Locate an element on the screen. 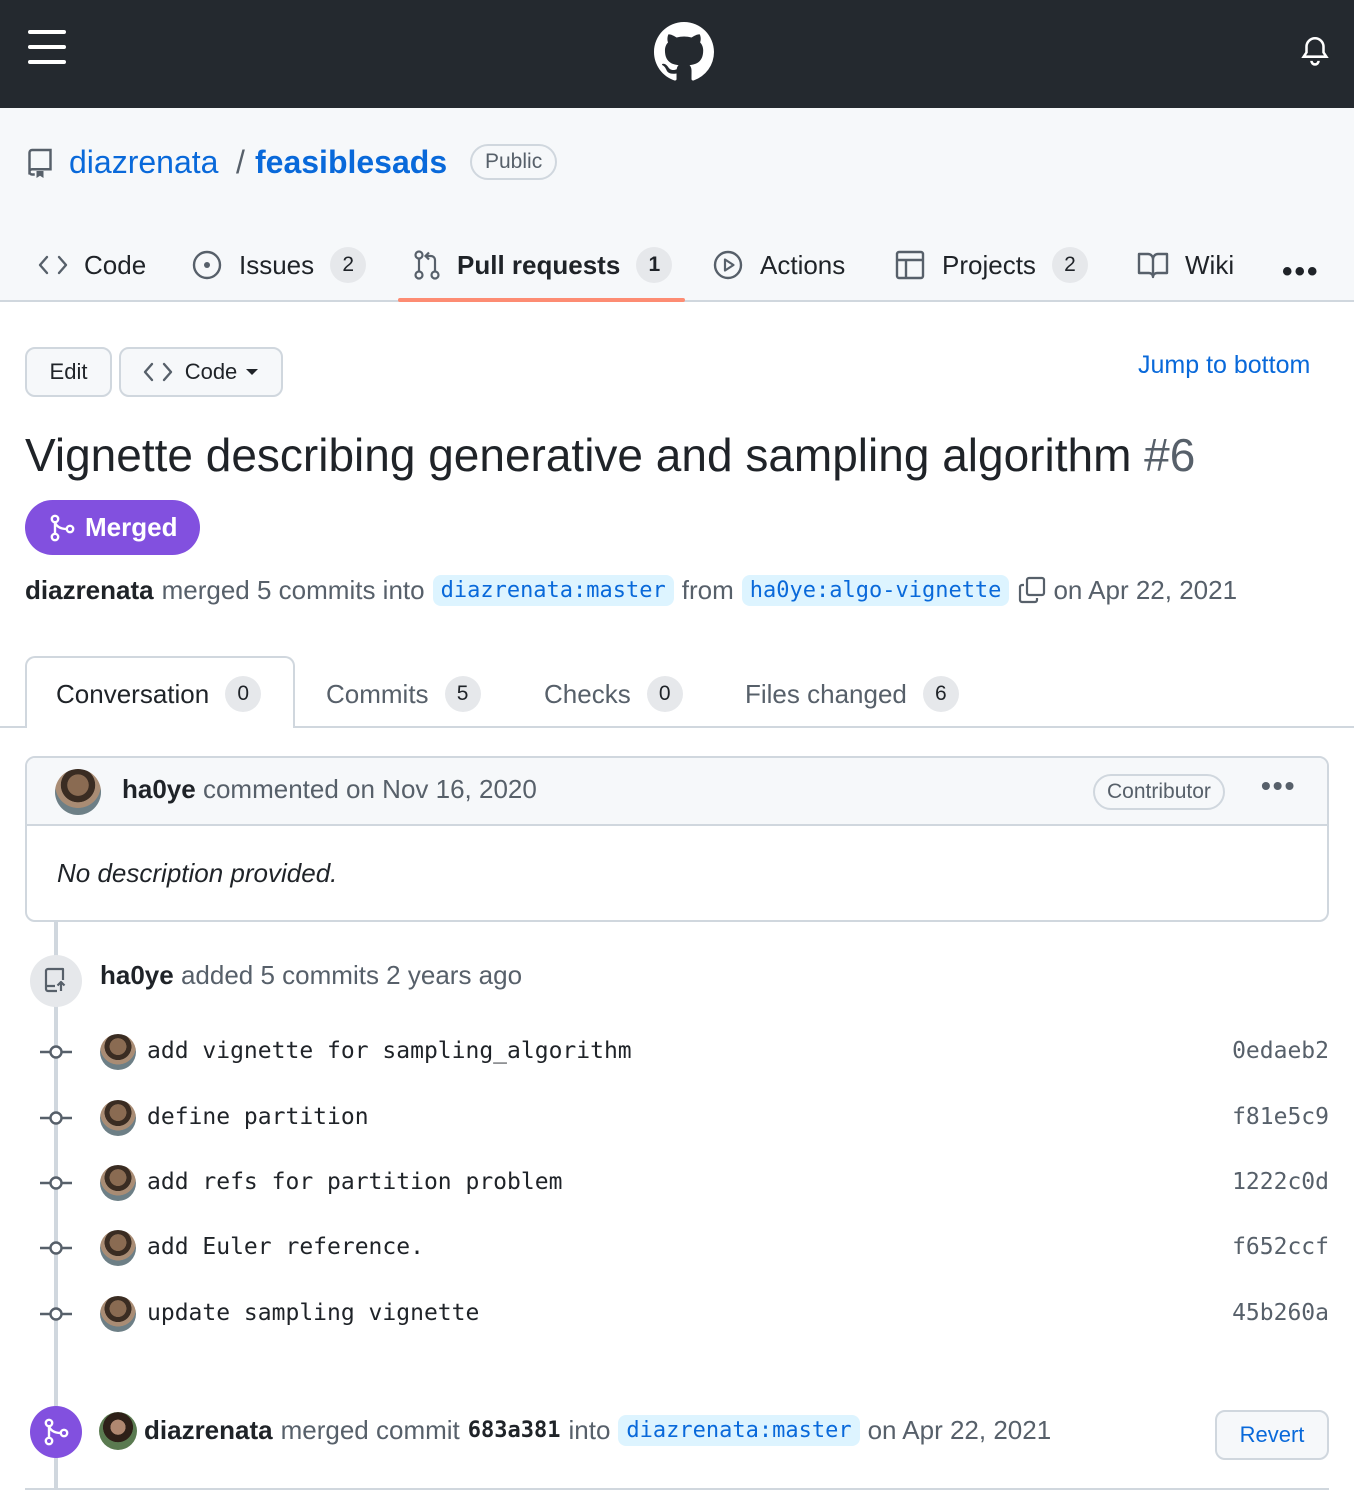 The height and width of the screenshot is (1492, 1354). commits-added-text: added 5 commits 2 years ago is located at coordinates (351, 975).